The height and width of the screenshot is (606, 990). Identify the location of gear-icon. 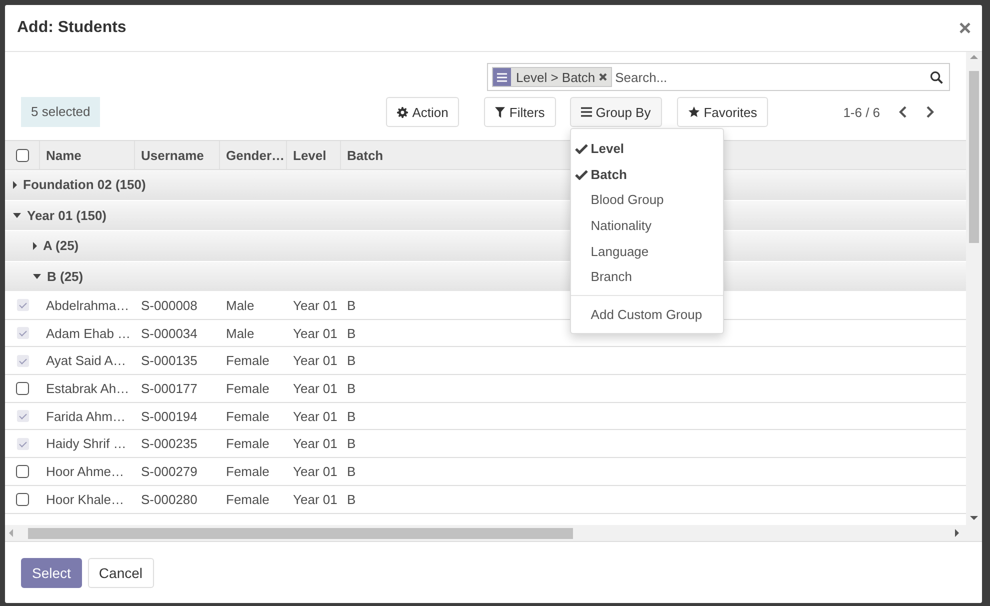
(402, 112).